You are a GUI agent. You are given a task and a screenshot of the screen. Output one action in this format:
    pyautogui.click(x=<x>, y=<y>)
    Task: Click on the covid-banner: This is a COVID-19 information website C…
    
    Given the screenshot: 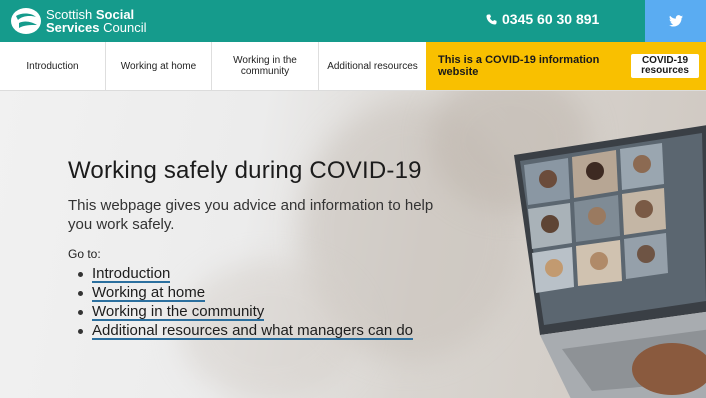 What is the action you would take?
    pyautogui.click(x=566, y=66)
    